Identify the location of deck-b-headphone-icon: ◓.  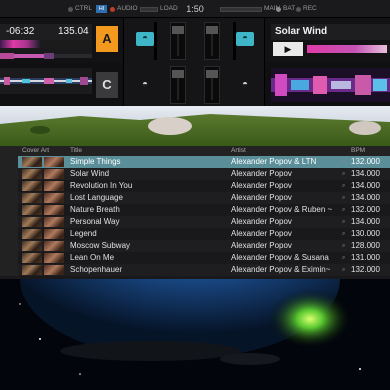
(245, 39).